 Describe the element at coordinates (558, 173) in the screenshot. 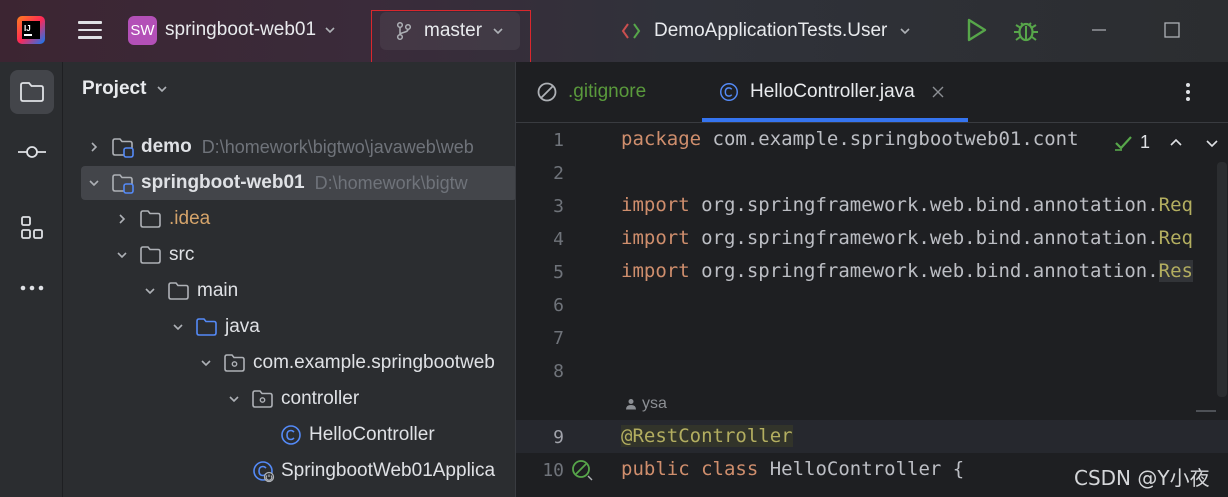

I see `line-number: 2` at that location.